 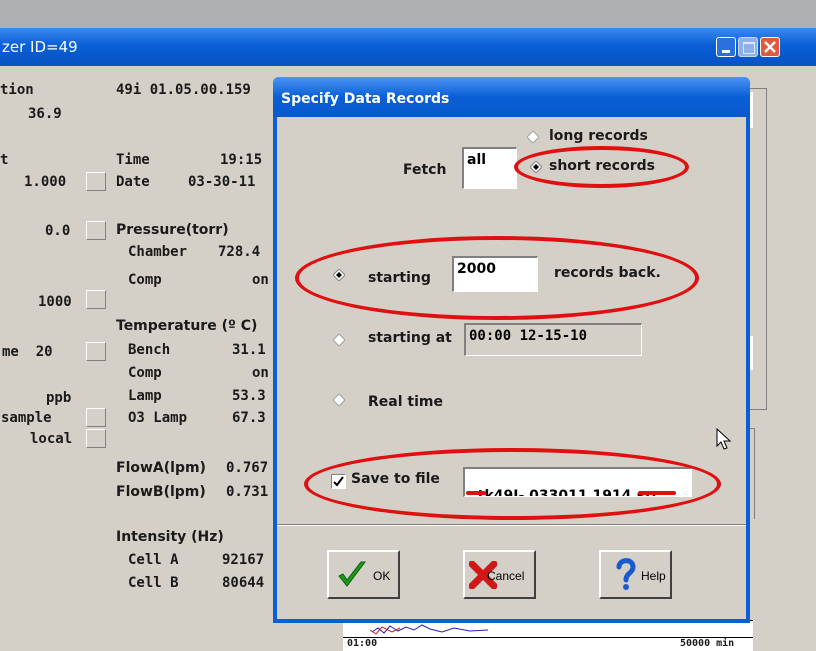 What do you see at coordinates (145, 280) in the screenshot?
I see `comp-label: Comp` at bounding box center [145, 280].